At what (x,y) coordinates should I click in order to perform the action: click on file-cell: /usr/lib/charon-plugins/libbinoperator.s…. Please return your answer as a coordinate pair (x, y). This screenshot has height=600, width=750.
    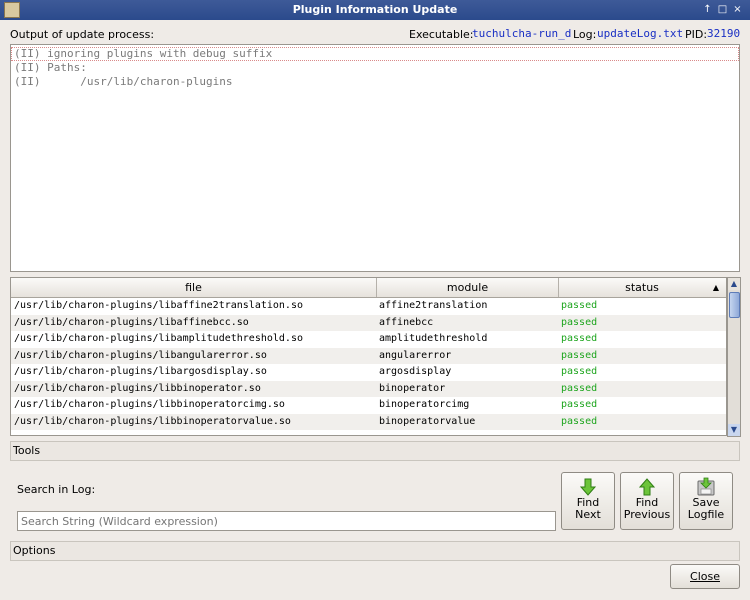
    Looking at the image, I should click on (137, 388).